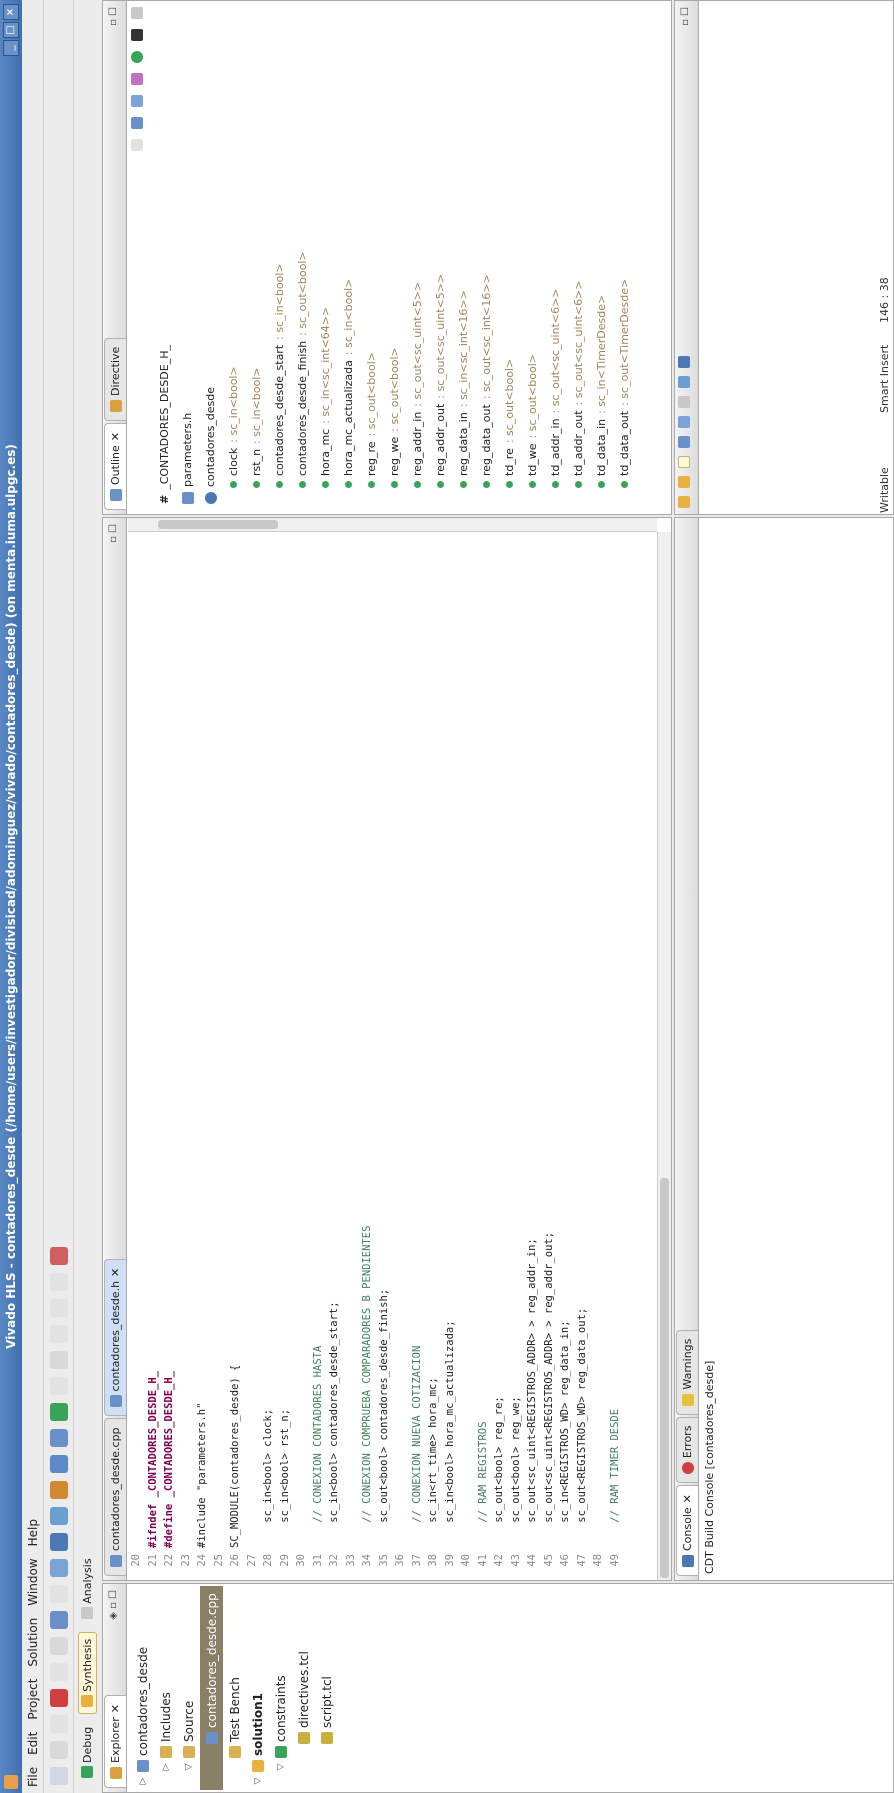 This screenshot has width=894, height=1793. What do you see at coordinates (58, 1256) in the screenshot?
I see `help-icon` at bounding box center [58, 1256].